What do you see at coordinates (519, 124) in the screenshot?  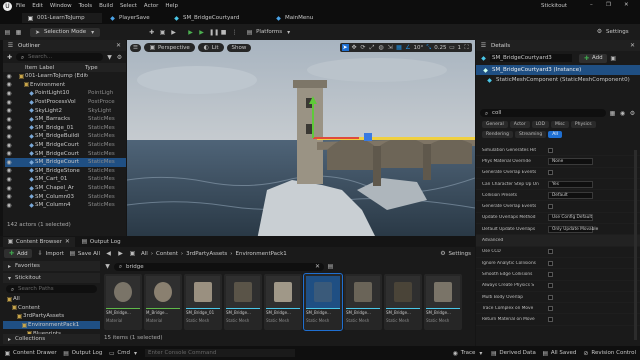 I see `filter-tab-actor: Actor` at bounding box center [519, 124].